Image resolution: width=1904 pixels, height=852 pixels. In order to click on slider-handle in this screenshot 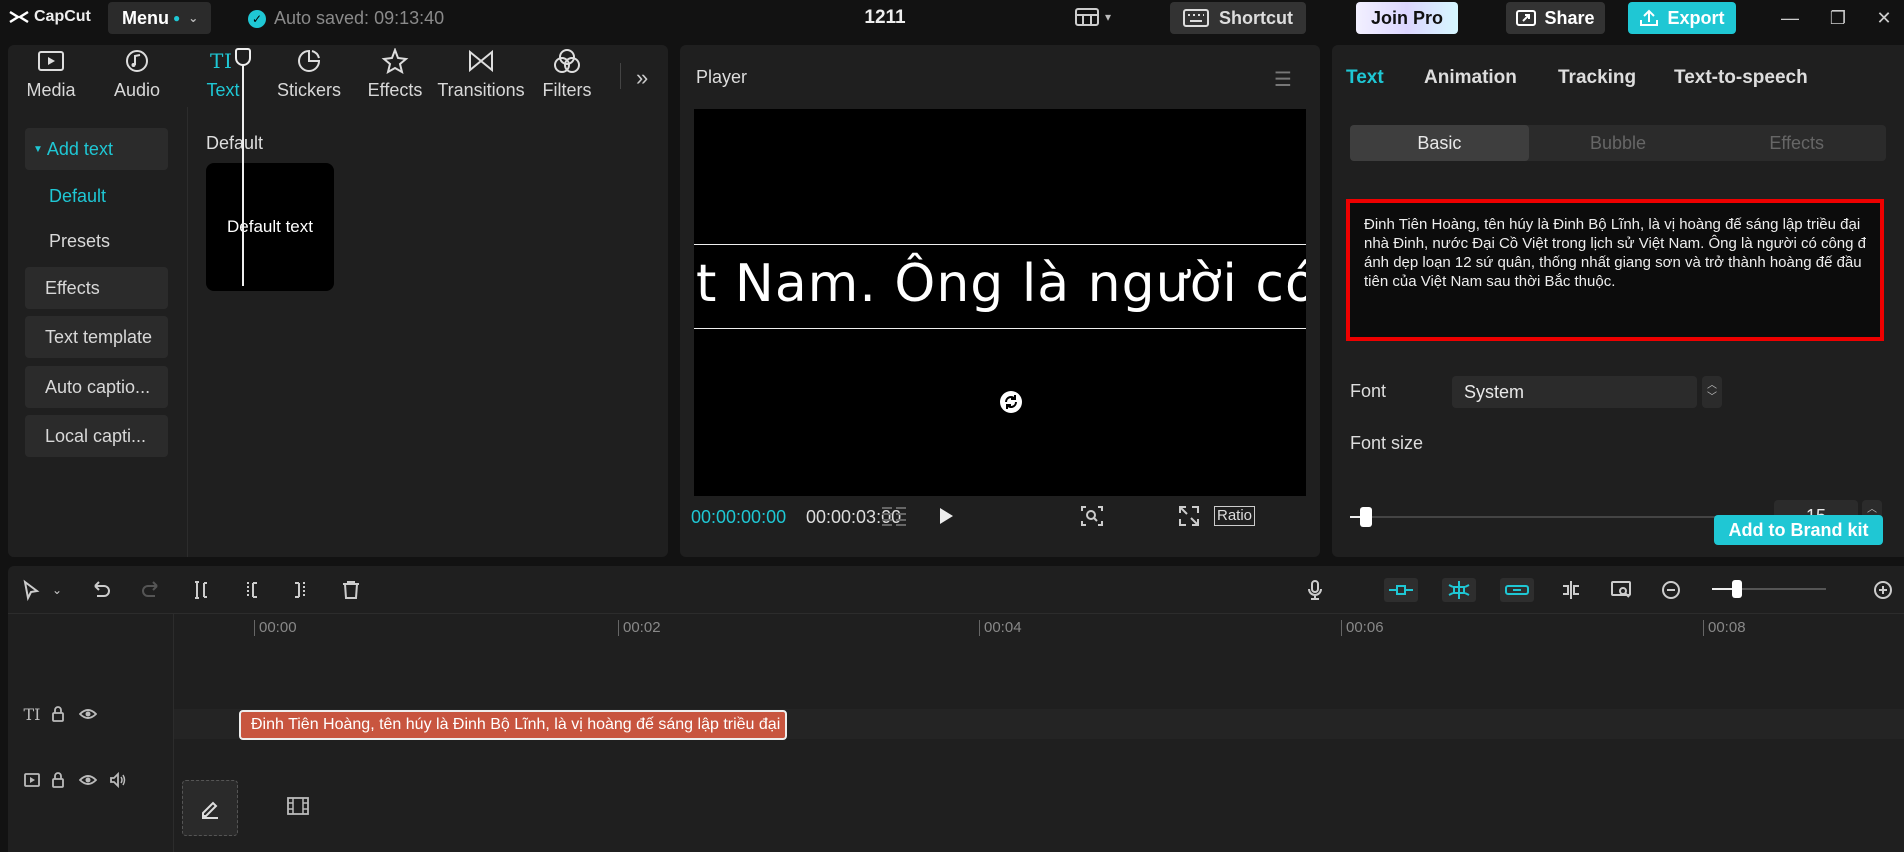, I will do `click(1366, 517)`.